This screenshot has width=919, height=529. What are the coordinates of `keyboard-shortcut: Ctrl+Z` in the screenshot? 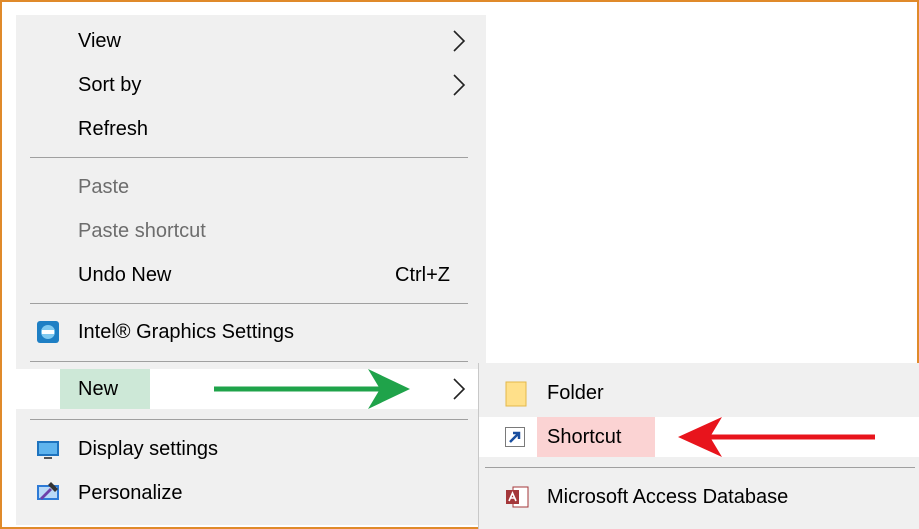 It's located at (422, 274).